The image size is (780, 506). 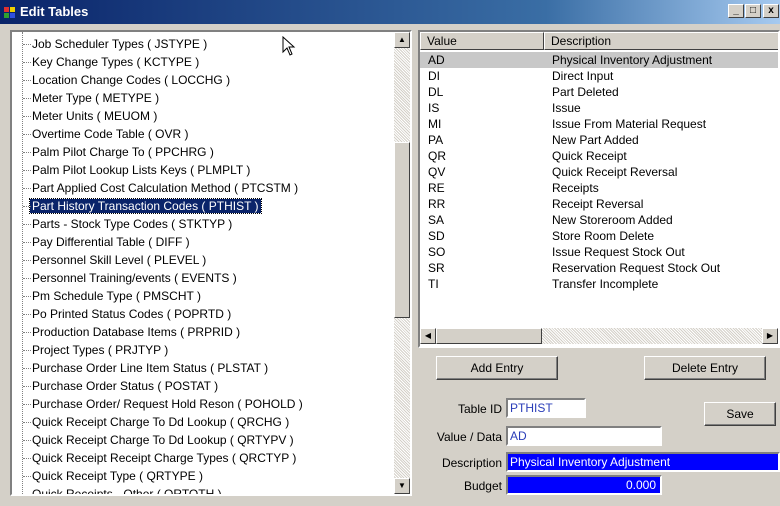 I want to click on budget-field: 0.000, so click(x=584, y=485).